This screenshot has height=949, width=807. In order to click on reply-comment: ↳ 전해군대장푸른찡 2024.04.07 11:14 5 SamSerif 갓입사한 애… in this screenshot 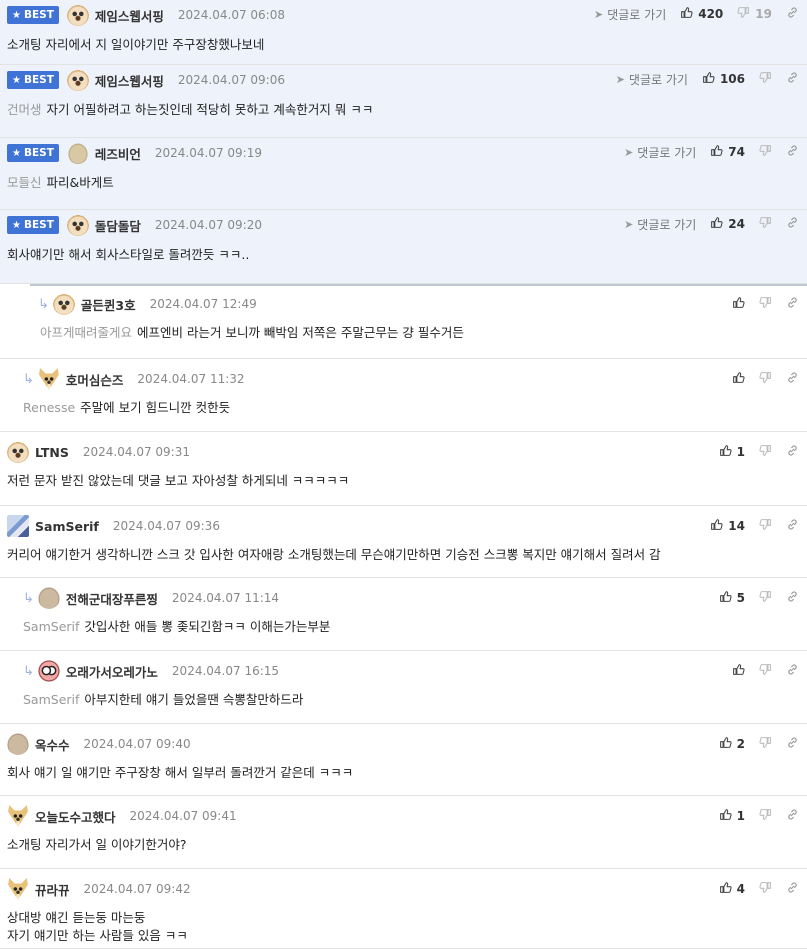, I will do `click(403, 614)`.